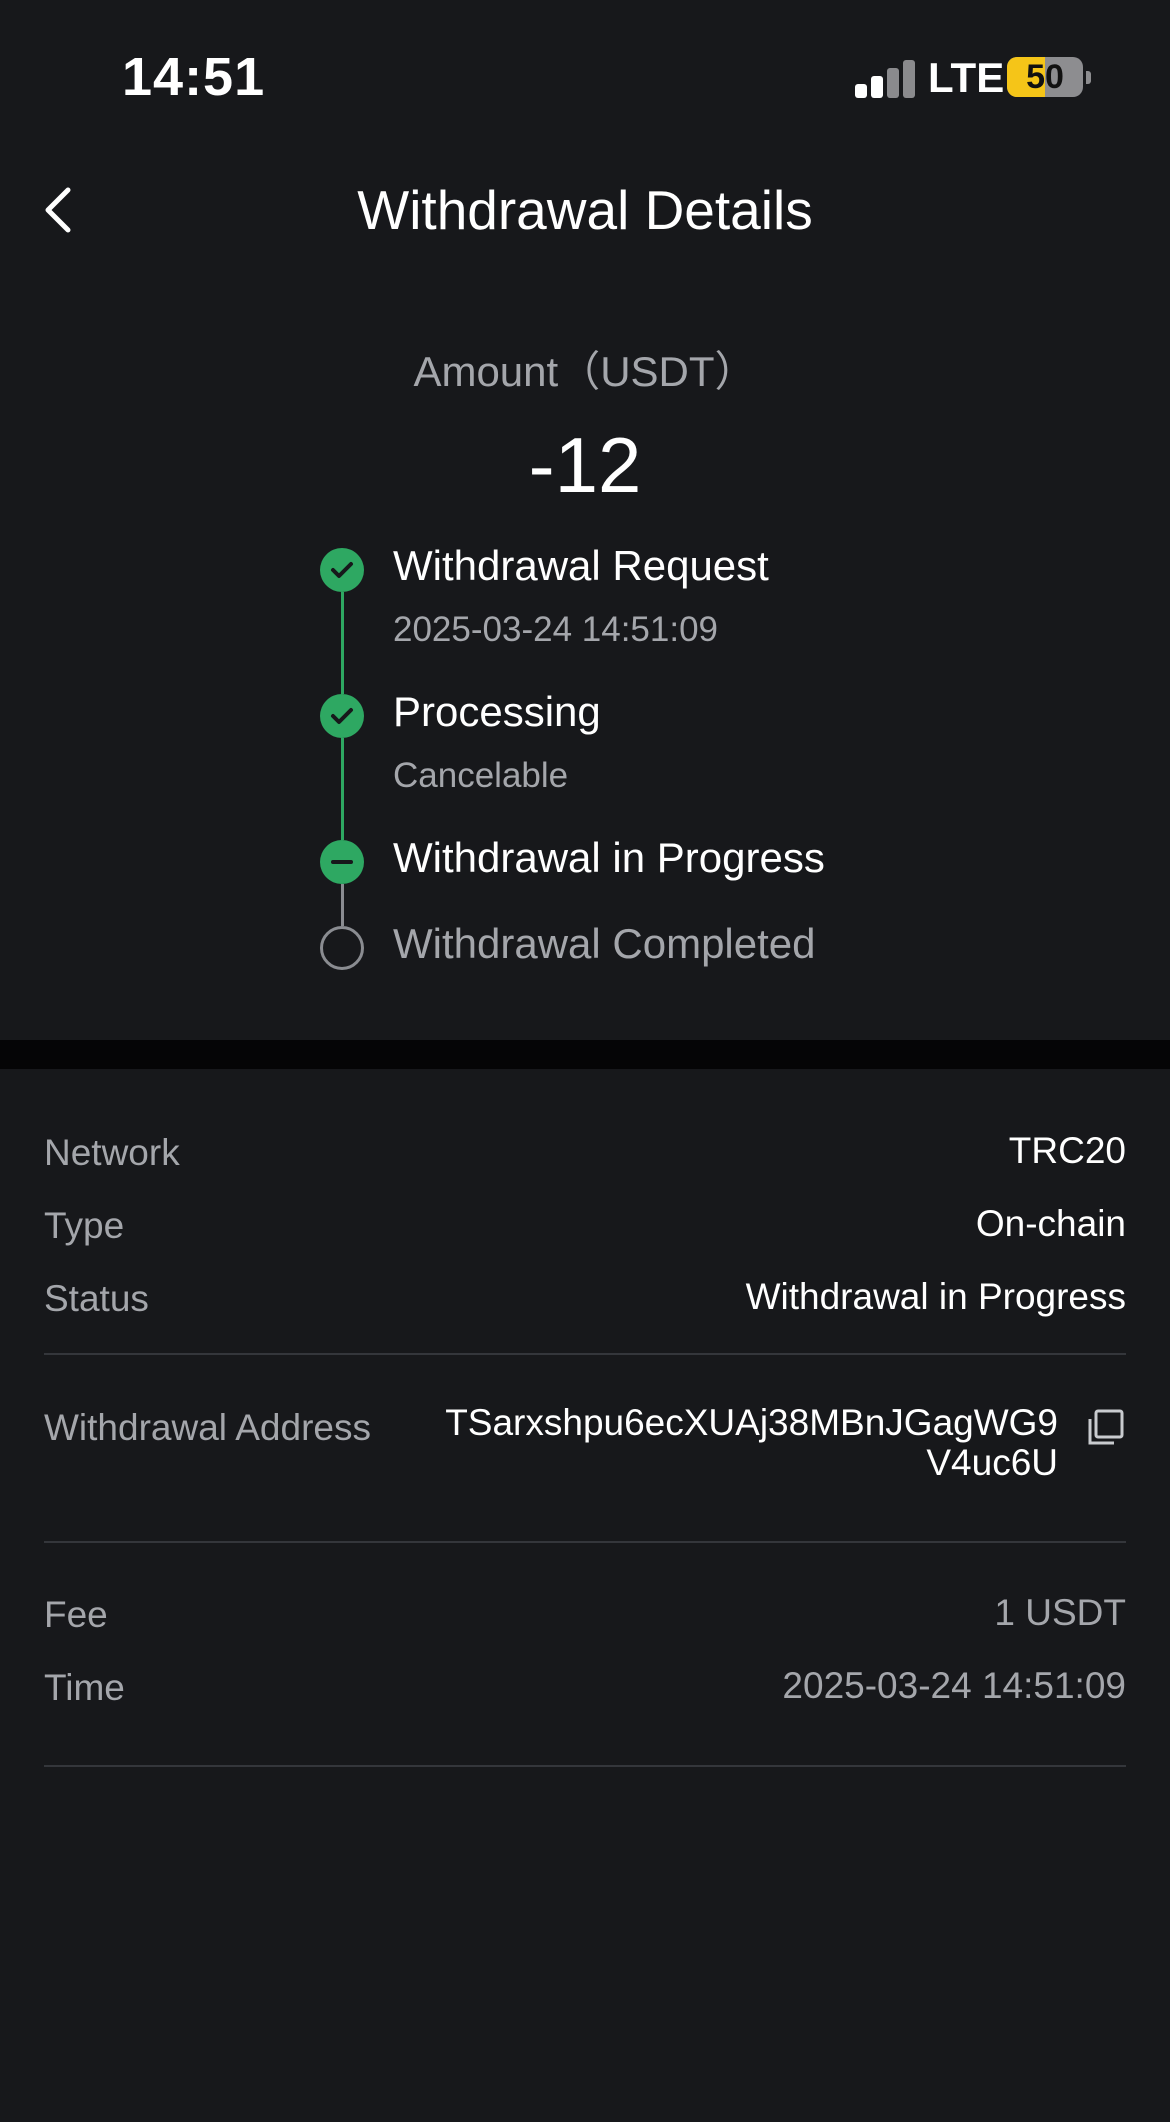 This screenshot has width=1170, height=2122. Describe the element at coordinates (497, 711) in the screenshot. I see `timeline-step-title: Processing` at that location.